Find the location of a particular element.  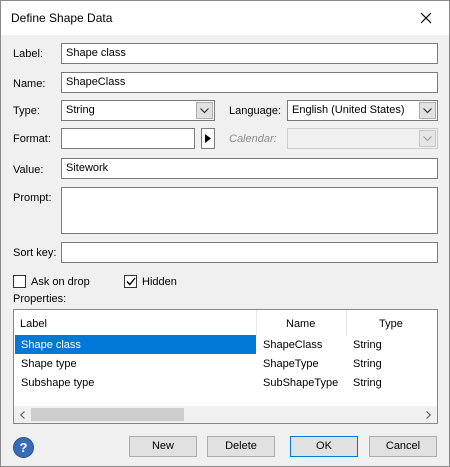

ask-on-drop-checkbox is located at coordinates (19, 281).